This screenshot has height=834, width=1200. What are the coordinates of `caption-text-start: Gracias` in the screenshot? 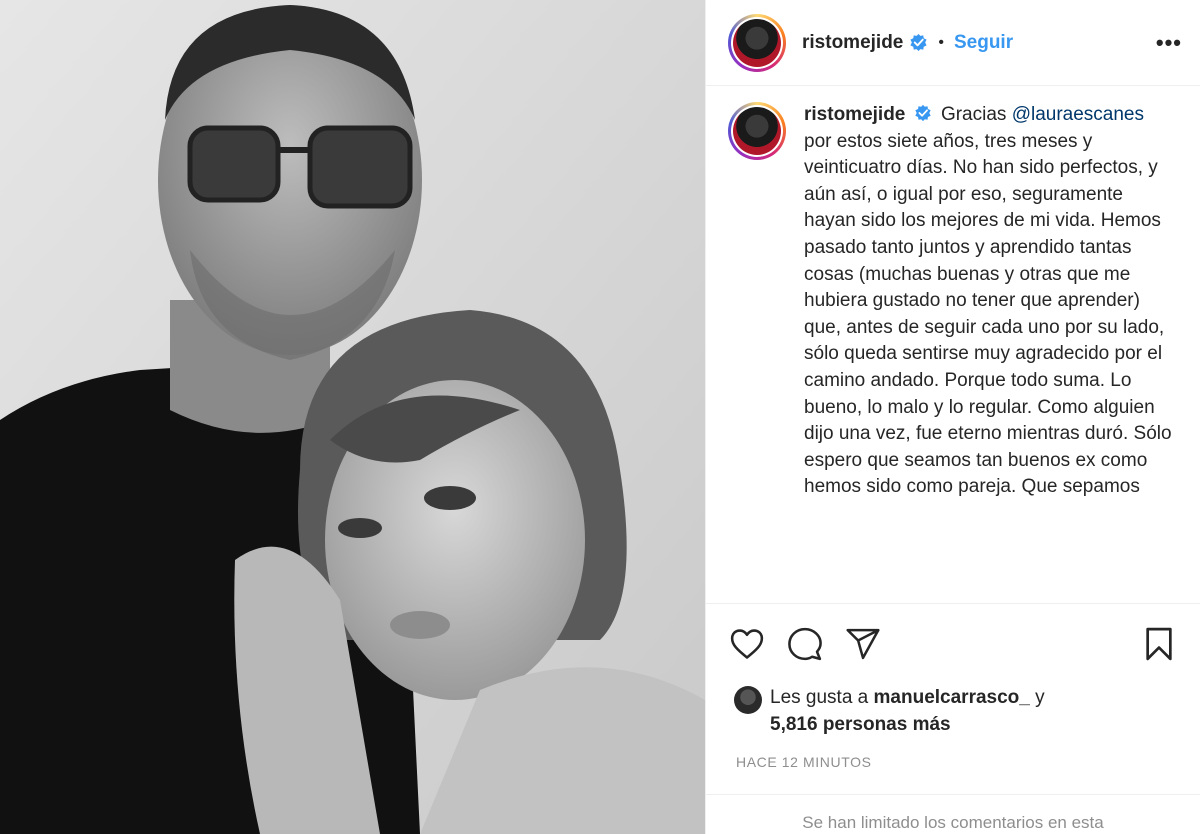 It's located at (973, 114).